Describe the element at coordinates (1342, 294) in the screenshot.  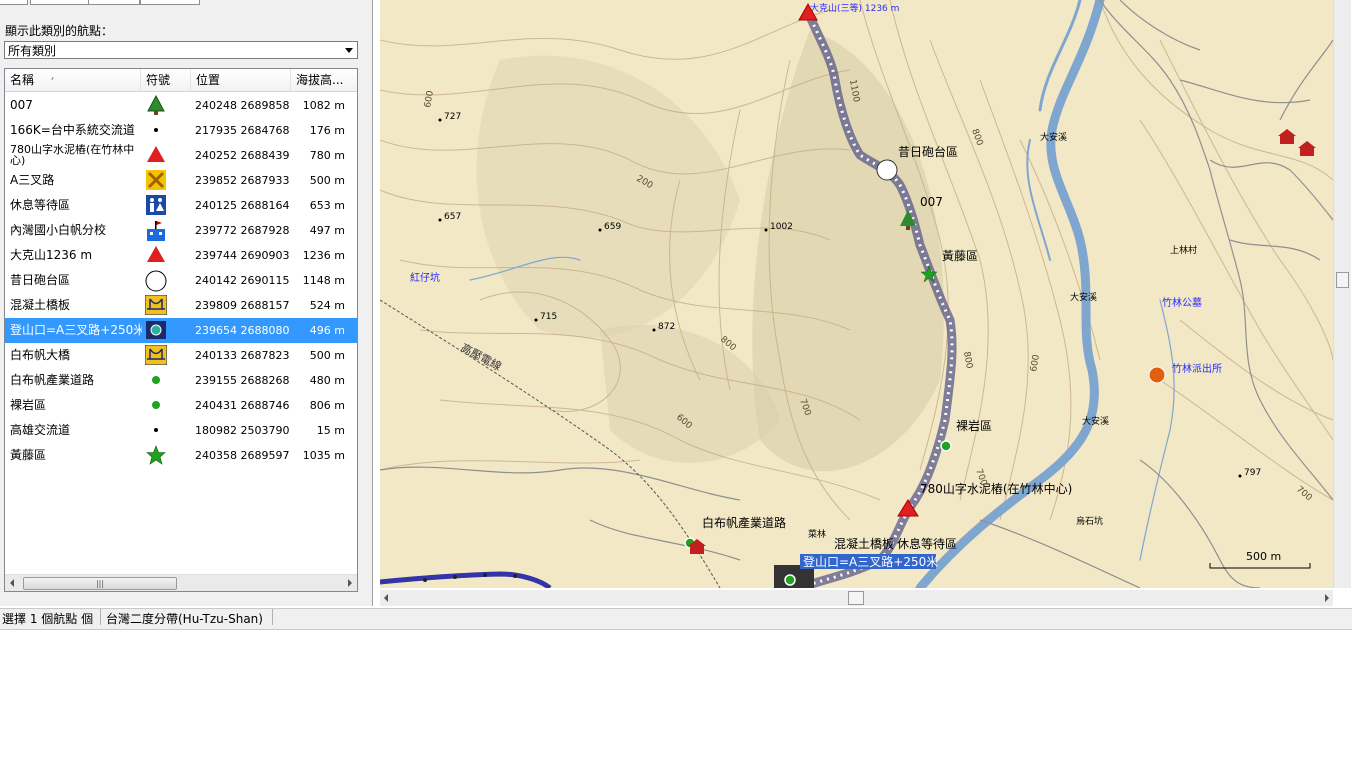
I see `map-vertical-scrollbar` at that location.